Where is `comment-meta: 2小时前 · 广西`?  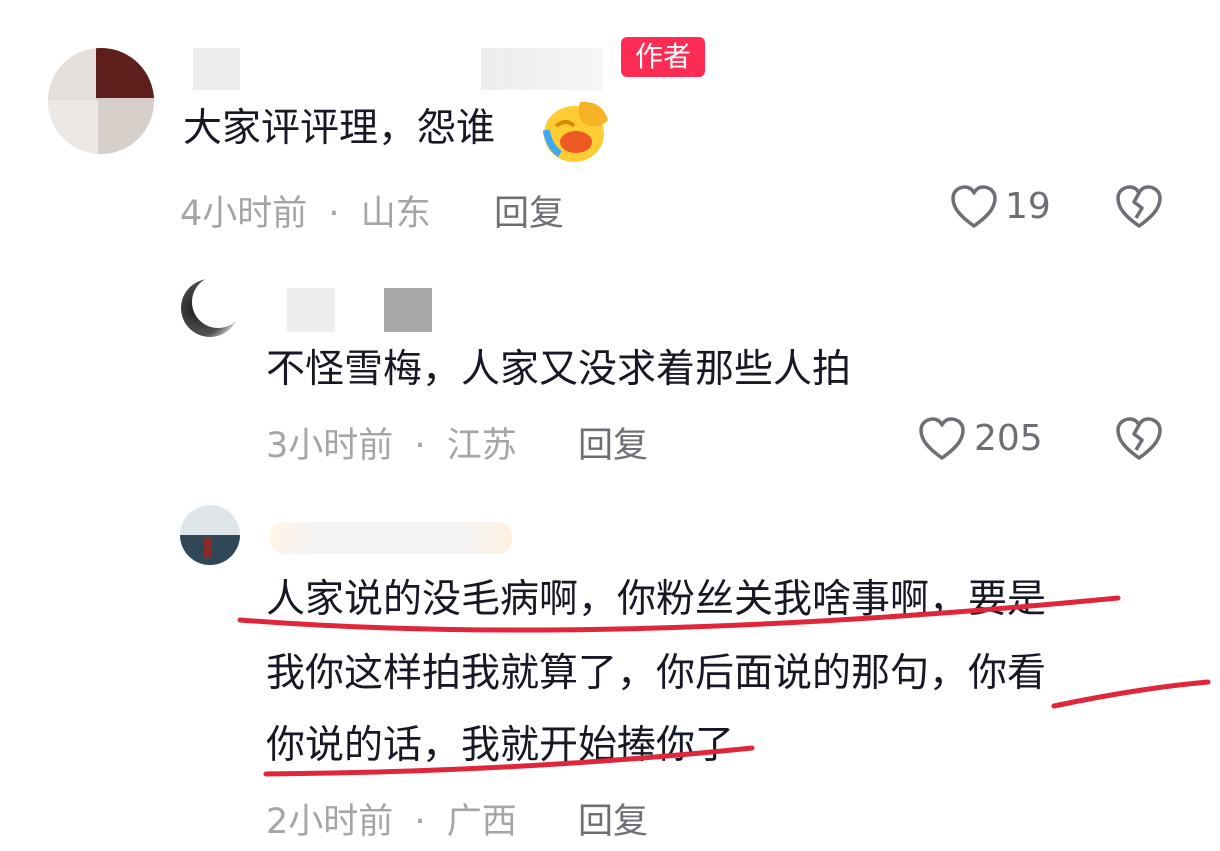 comment-meta: 2小时前 · 广西 is located at coordinates (391, 818).